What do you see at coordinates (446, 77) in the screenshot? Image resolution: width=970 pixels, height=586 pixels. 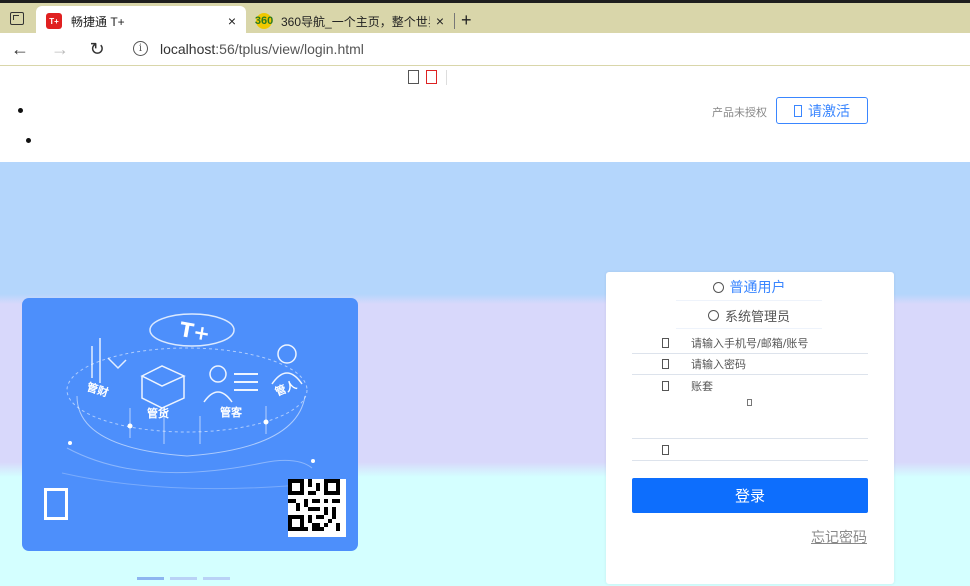 I see `header-divider` at bounding box center [446, 77].